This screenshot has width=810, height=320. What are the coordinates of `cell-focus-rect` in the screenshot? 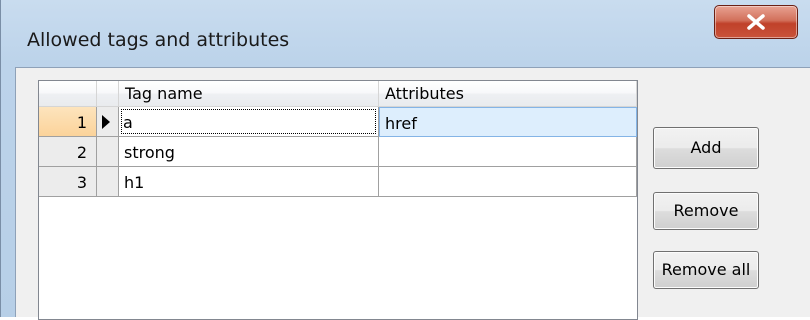 It's located at (248, 121).